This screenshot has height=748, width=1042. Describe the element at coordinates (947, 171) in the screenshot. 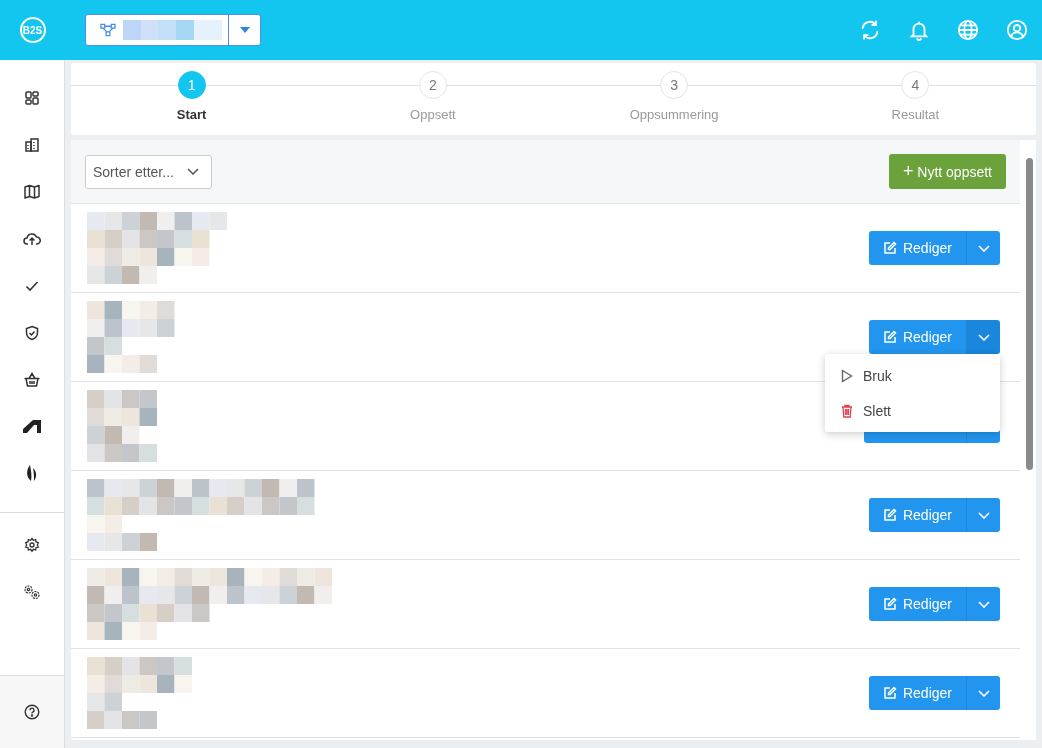

I see `new-setup-button: + Nytt oppsett` at that location.